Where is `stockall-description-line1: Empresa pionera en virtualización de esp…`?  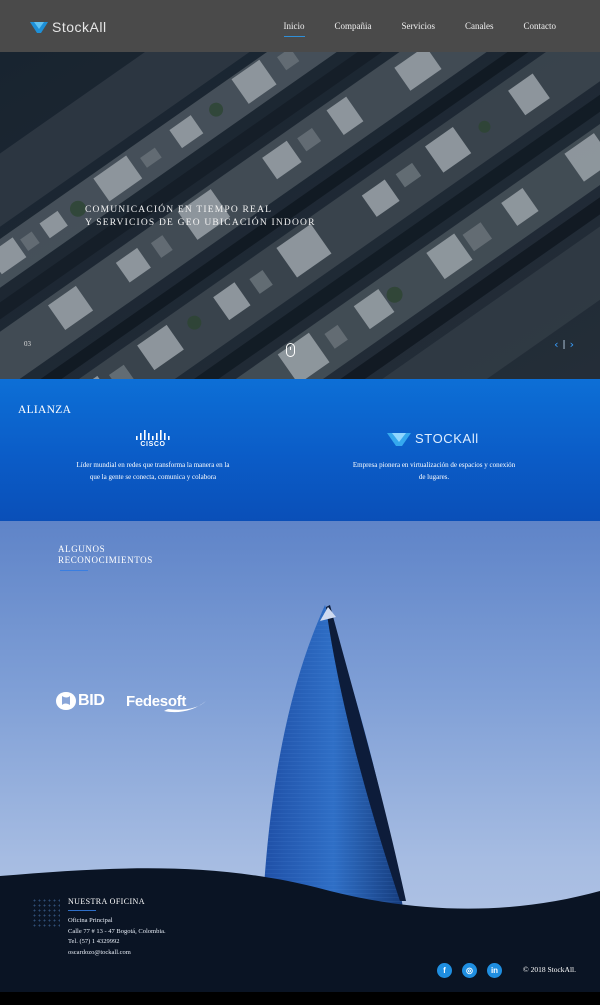 stockall-description-line1: Empresa pionera en virtualización de esp… is located at coordinates (434, 465).